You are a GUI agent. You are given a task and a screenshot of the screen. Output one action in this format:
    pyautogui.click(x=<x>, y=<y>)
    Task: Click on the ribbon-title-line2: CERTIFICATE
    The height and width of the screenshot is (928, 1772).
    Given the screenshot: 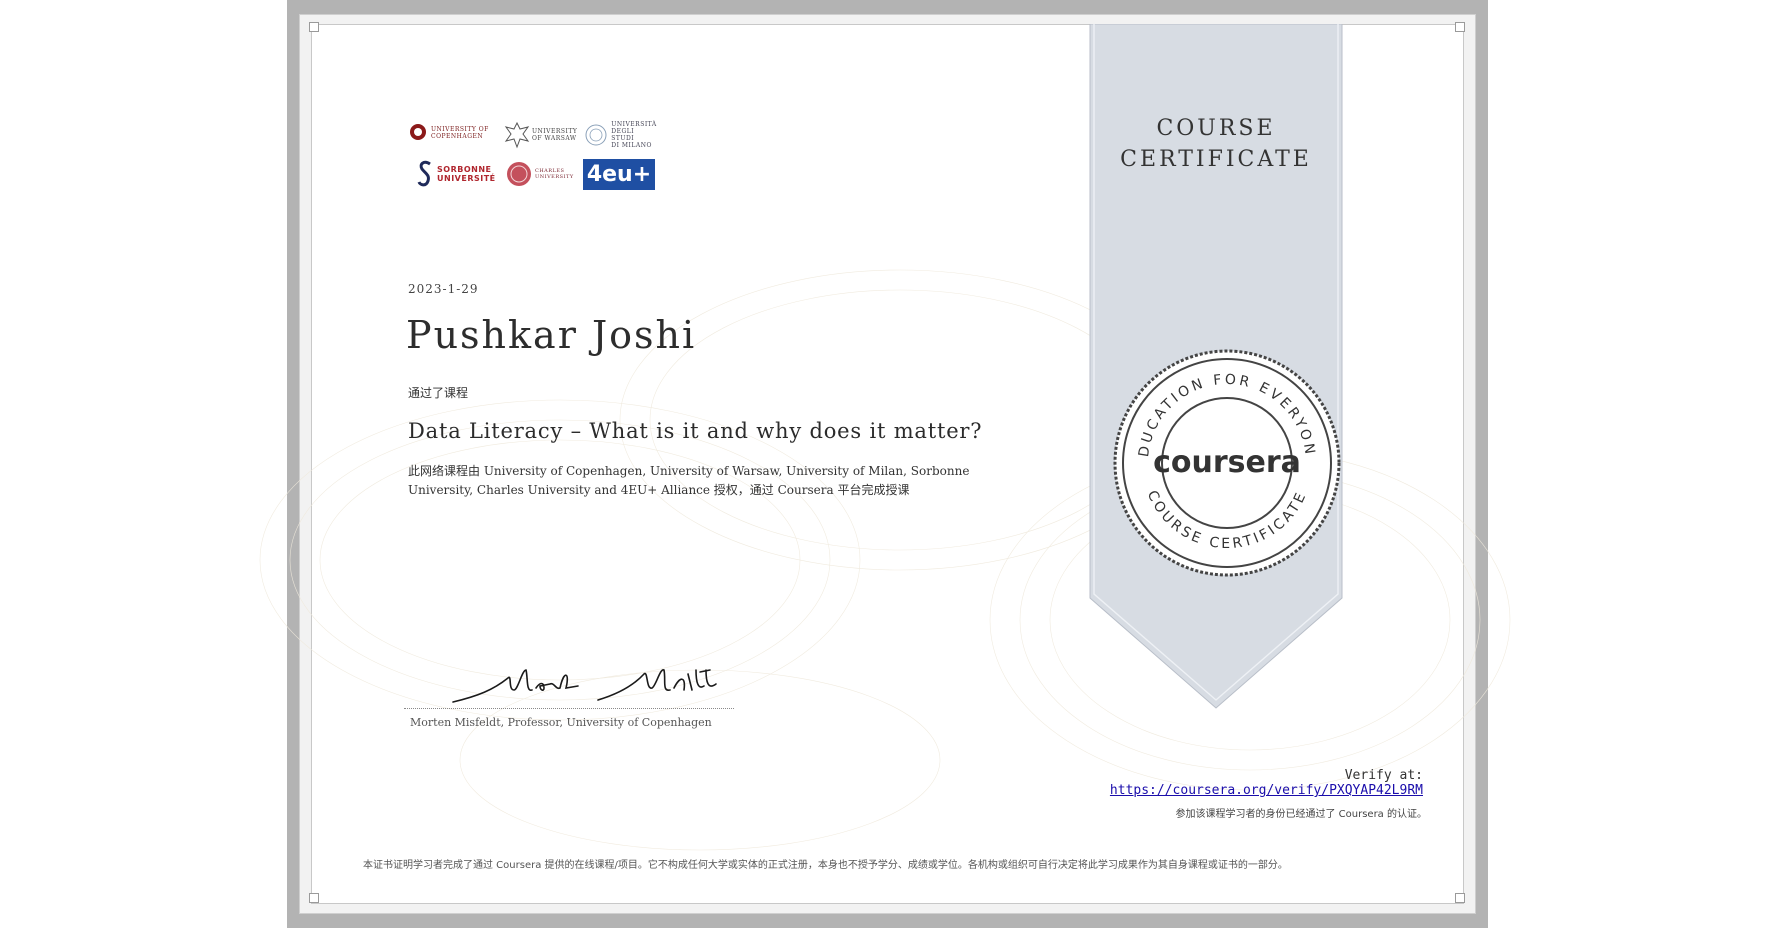 What is the action you would take?
    pyautogui.click(x=1216, y=159)
    